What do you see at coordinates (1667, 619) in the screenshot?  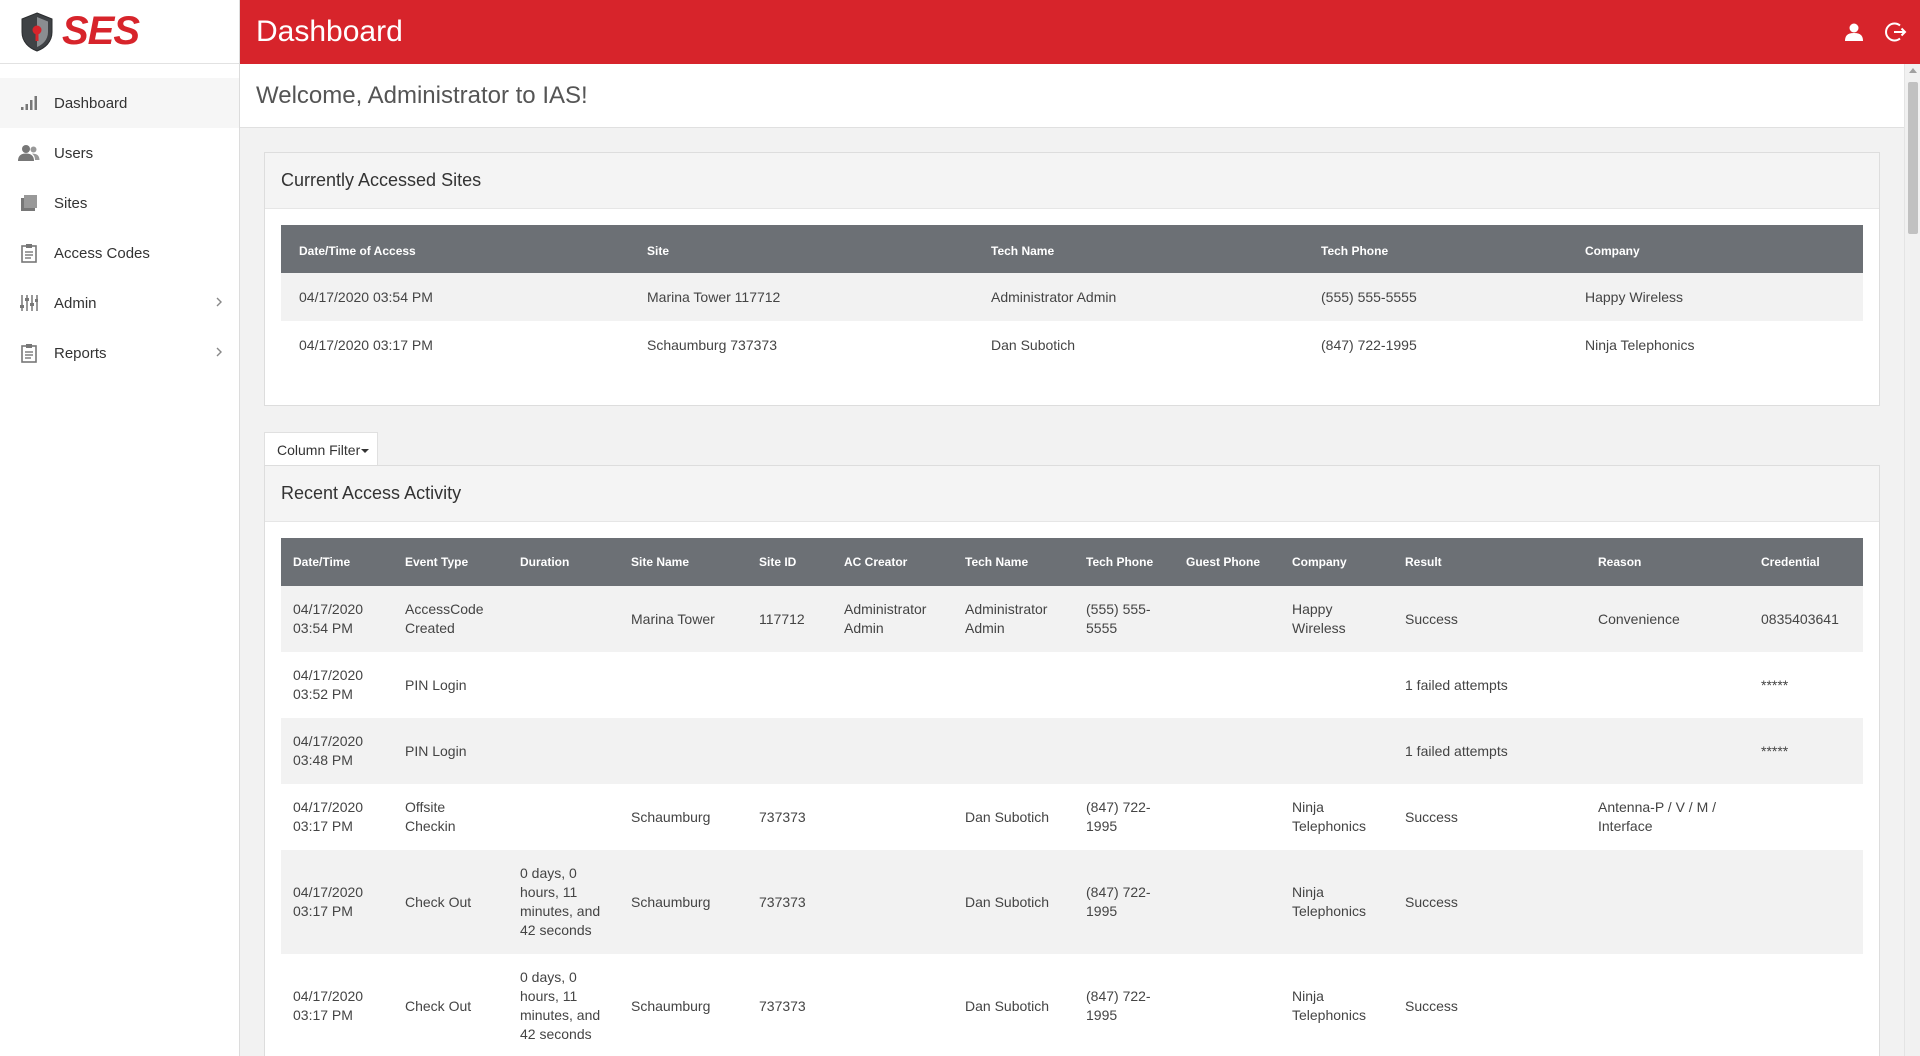 I see `table-cell: Convenience` at bounding box center [1667, 619].